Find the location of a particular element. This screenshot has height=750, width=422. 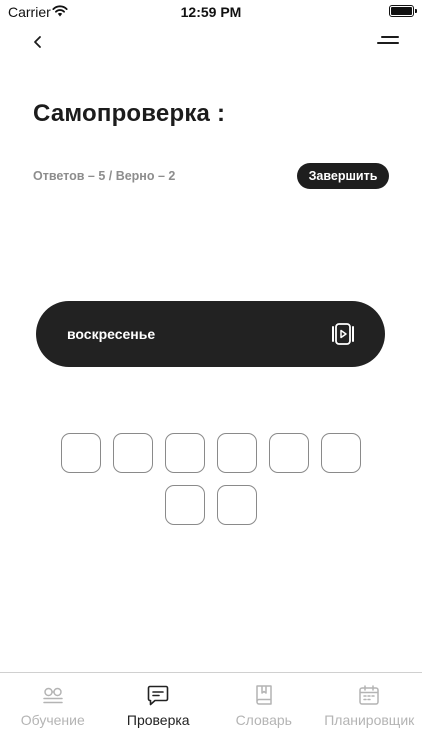

back-chevron-icon is located at coordinates (38, 42).